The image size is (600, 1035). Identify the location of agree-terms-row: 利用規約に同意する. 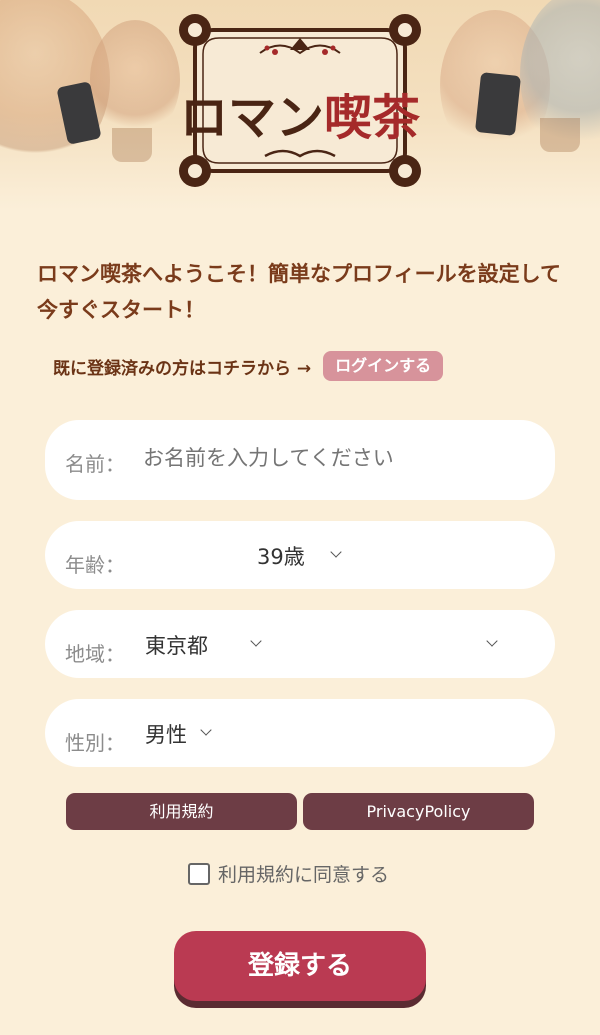
(288, 873).